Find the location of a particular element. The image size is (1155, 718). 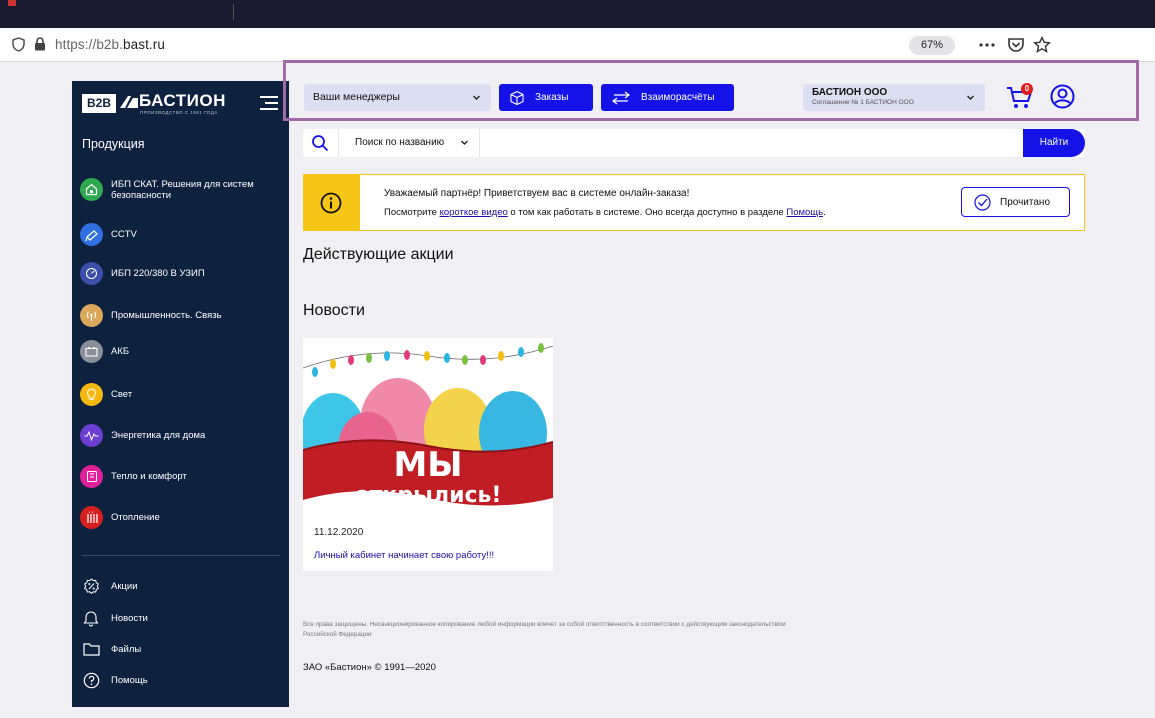

sidebar-item-industry-communication: Промышленность. Связь is located at coordinates (182, 315).